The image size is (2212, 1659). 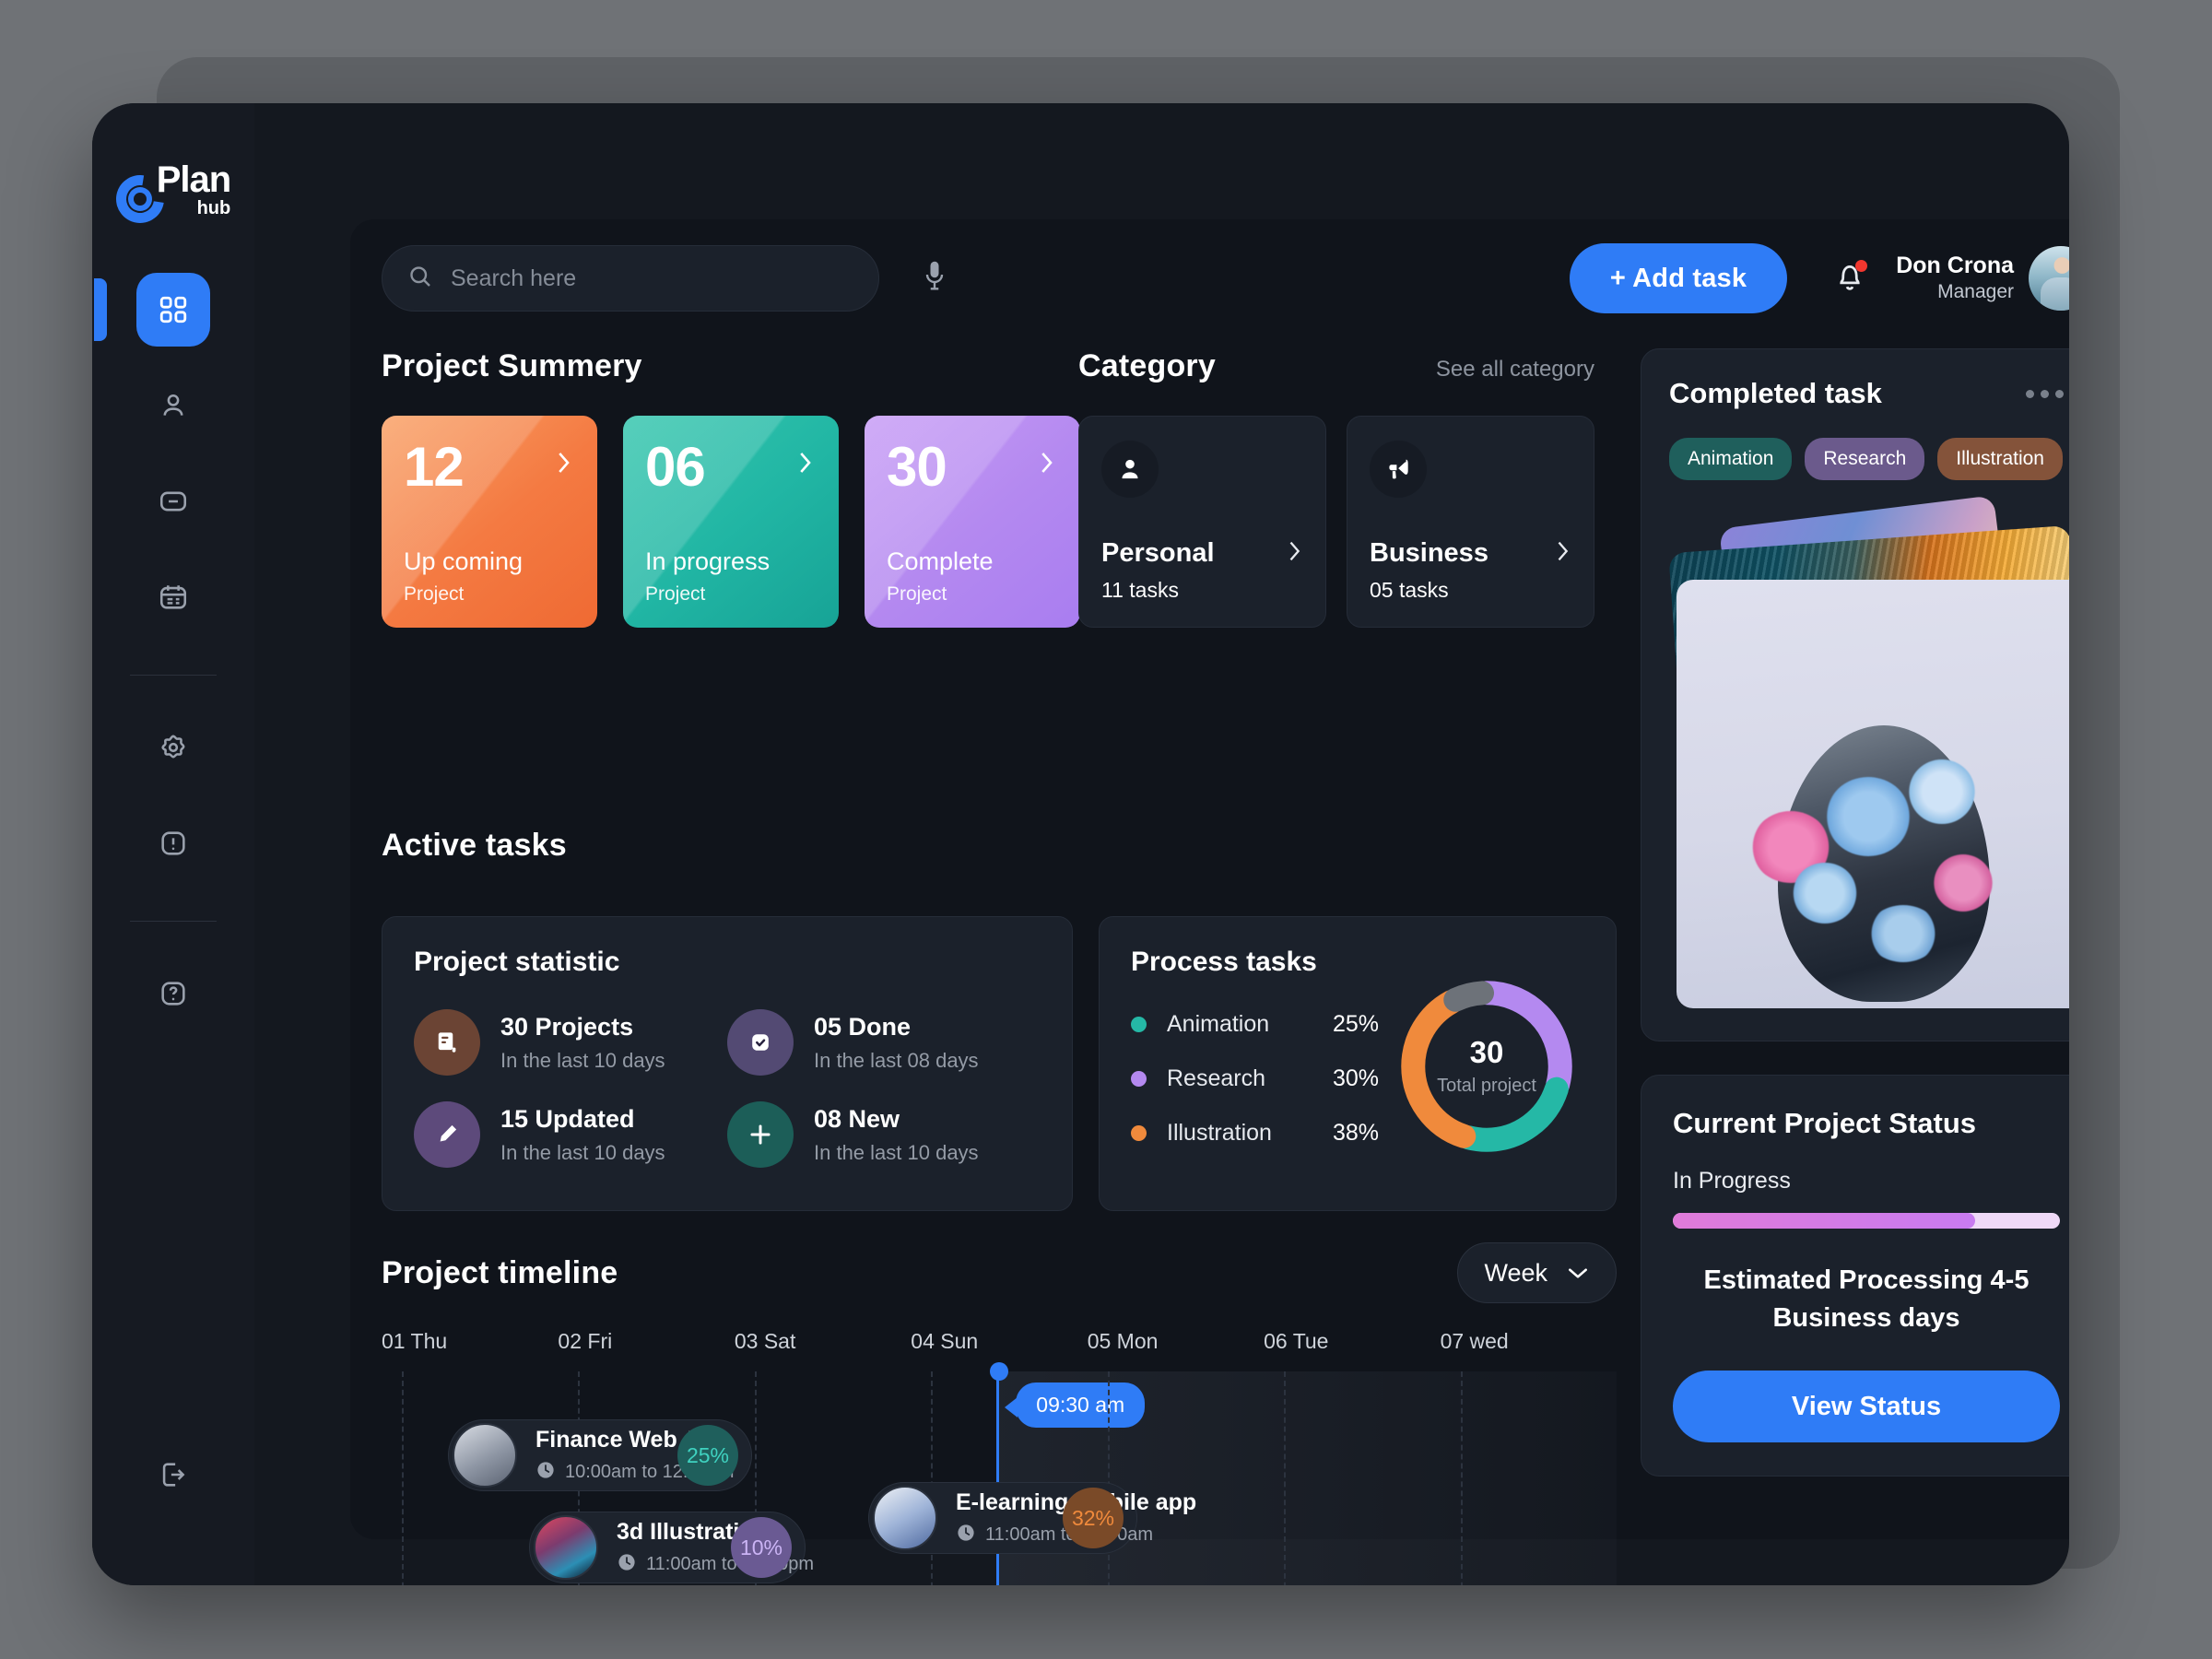 I want to click on timeline-task-bar: Finance Web App 10:00am to 12:00am 25%, so click(x=600, y=1455).